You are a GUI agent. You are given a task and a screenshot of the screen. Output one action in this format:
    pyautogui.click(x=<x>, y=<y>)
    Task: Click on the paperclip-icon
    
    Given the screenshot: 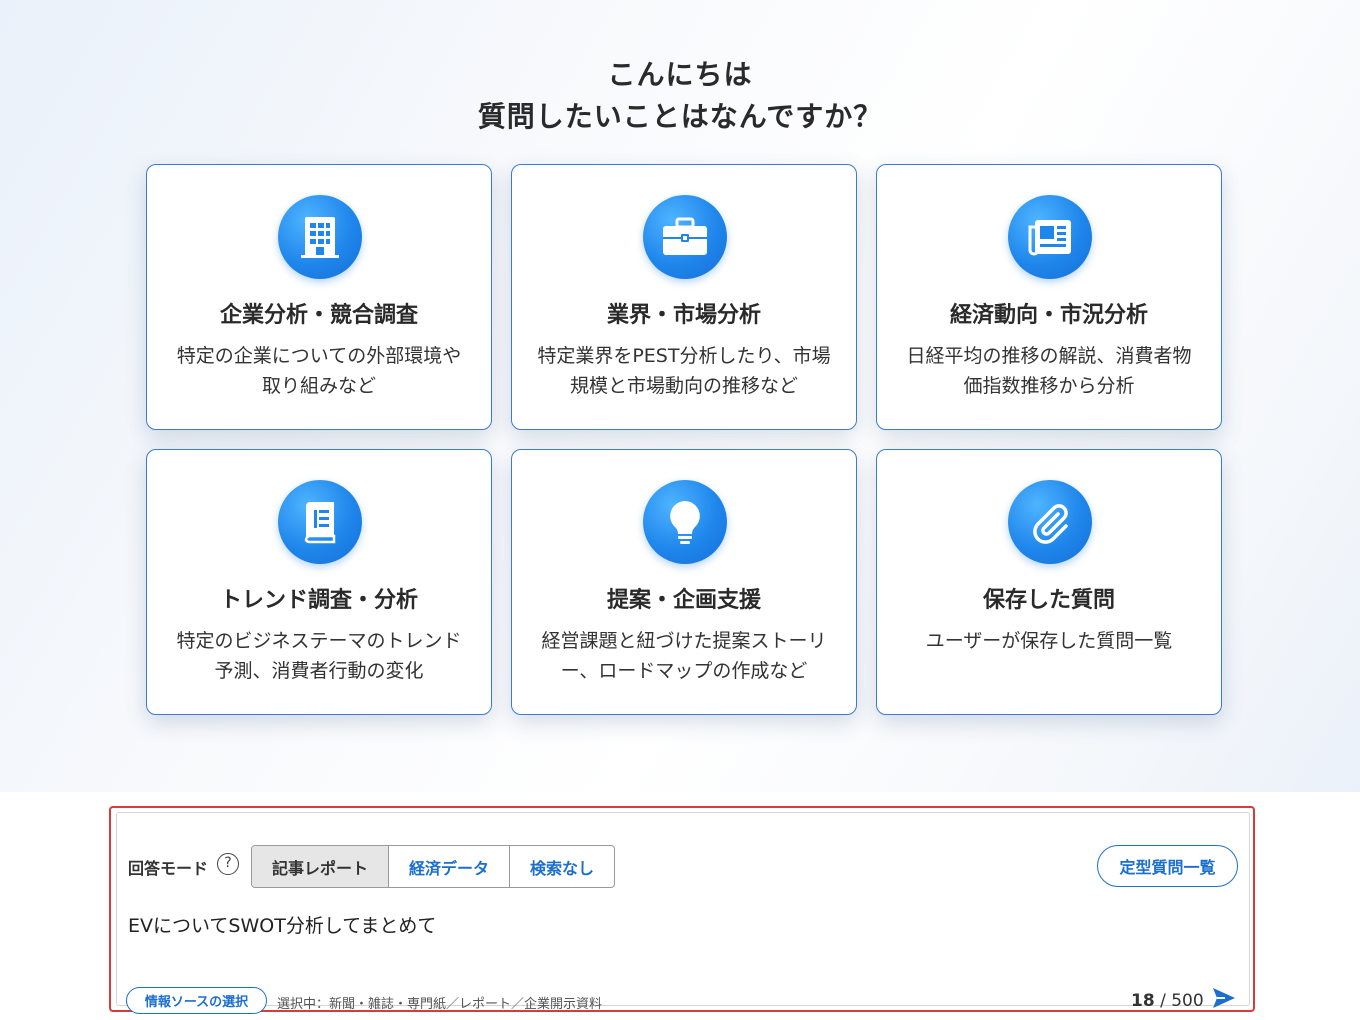 What is the action you would take?
    pyautogui.click(x=1050, y=522)
    